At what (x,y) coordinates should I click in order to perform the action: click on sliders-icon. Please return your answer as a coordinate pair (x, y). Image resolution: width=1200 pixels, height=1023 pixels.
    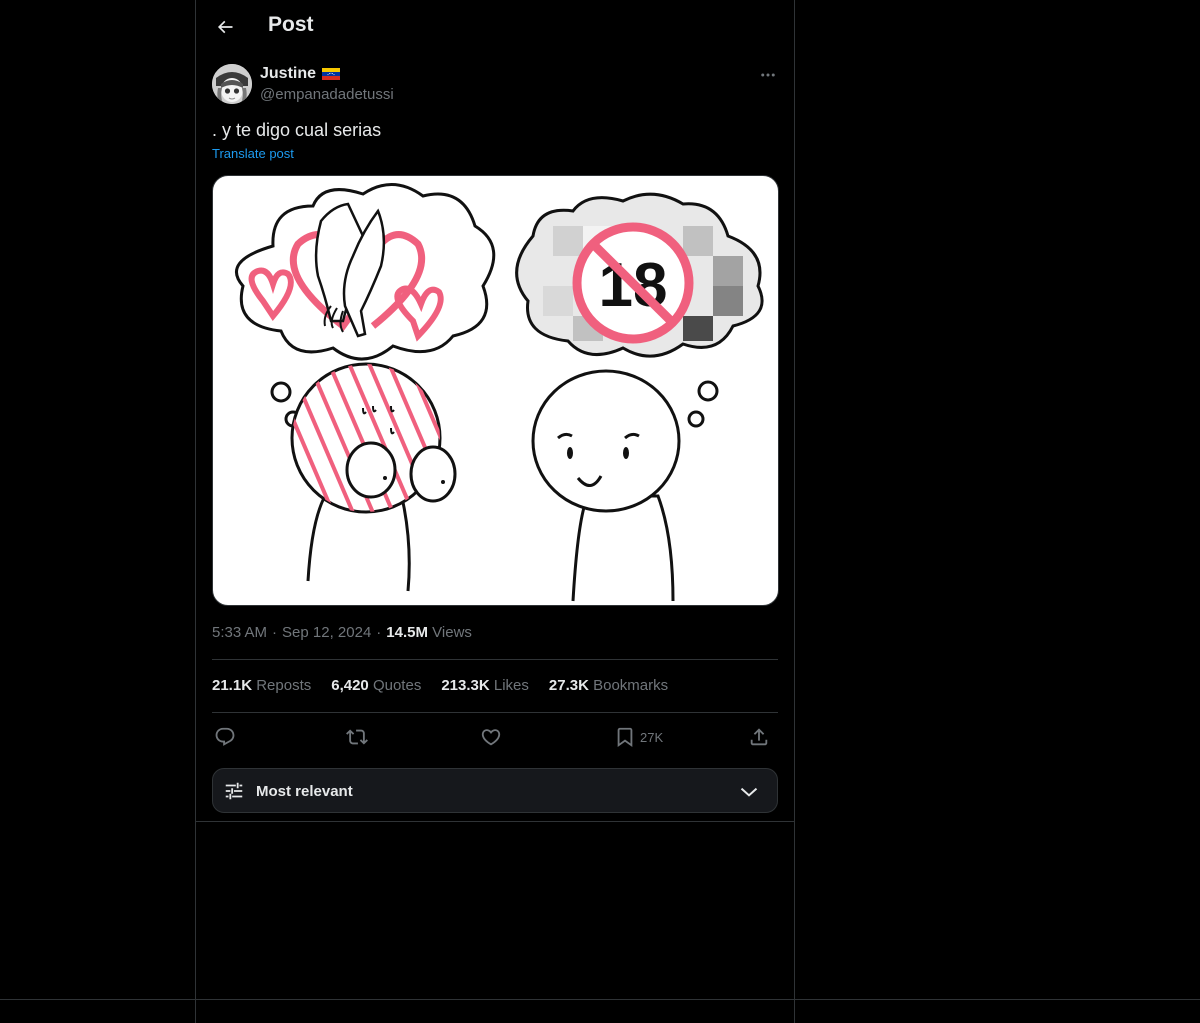
    Looking at the image, I should click on (234, 791).